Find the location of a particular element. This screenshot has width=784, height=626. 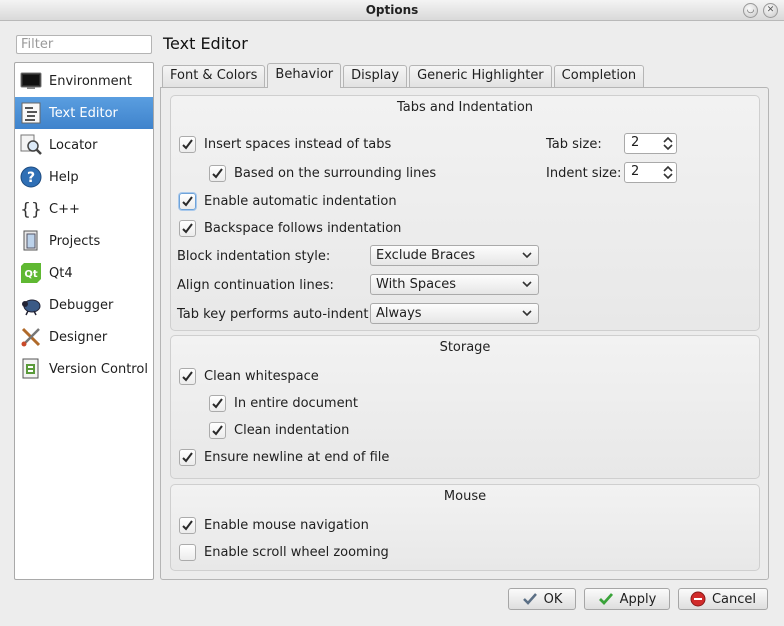

mouse-navigation-row: Enable mouse navigation is located at coordinates (274, 525).